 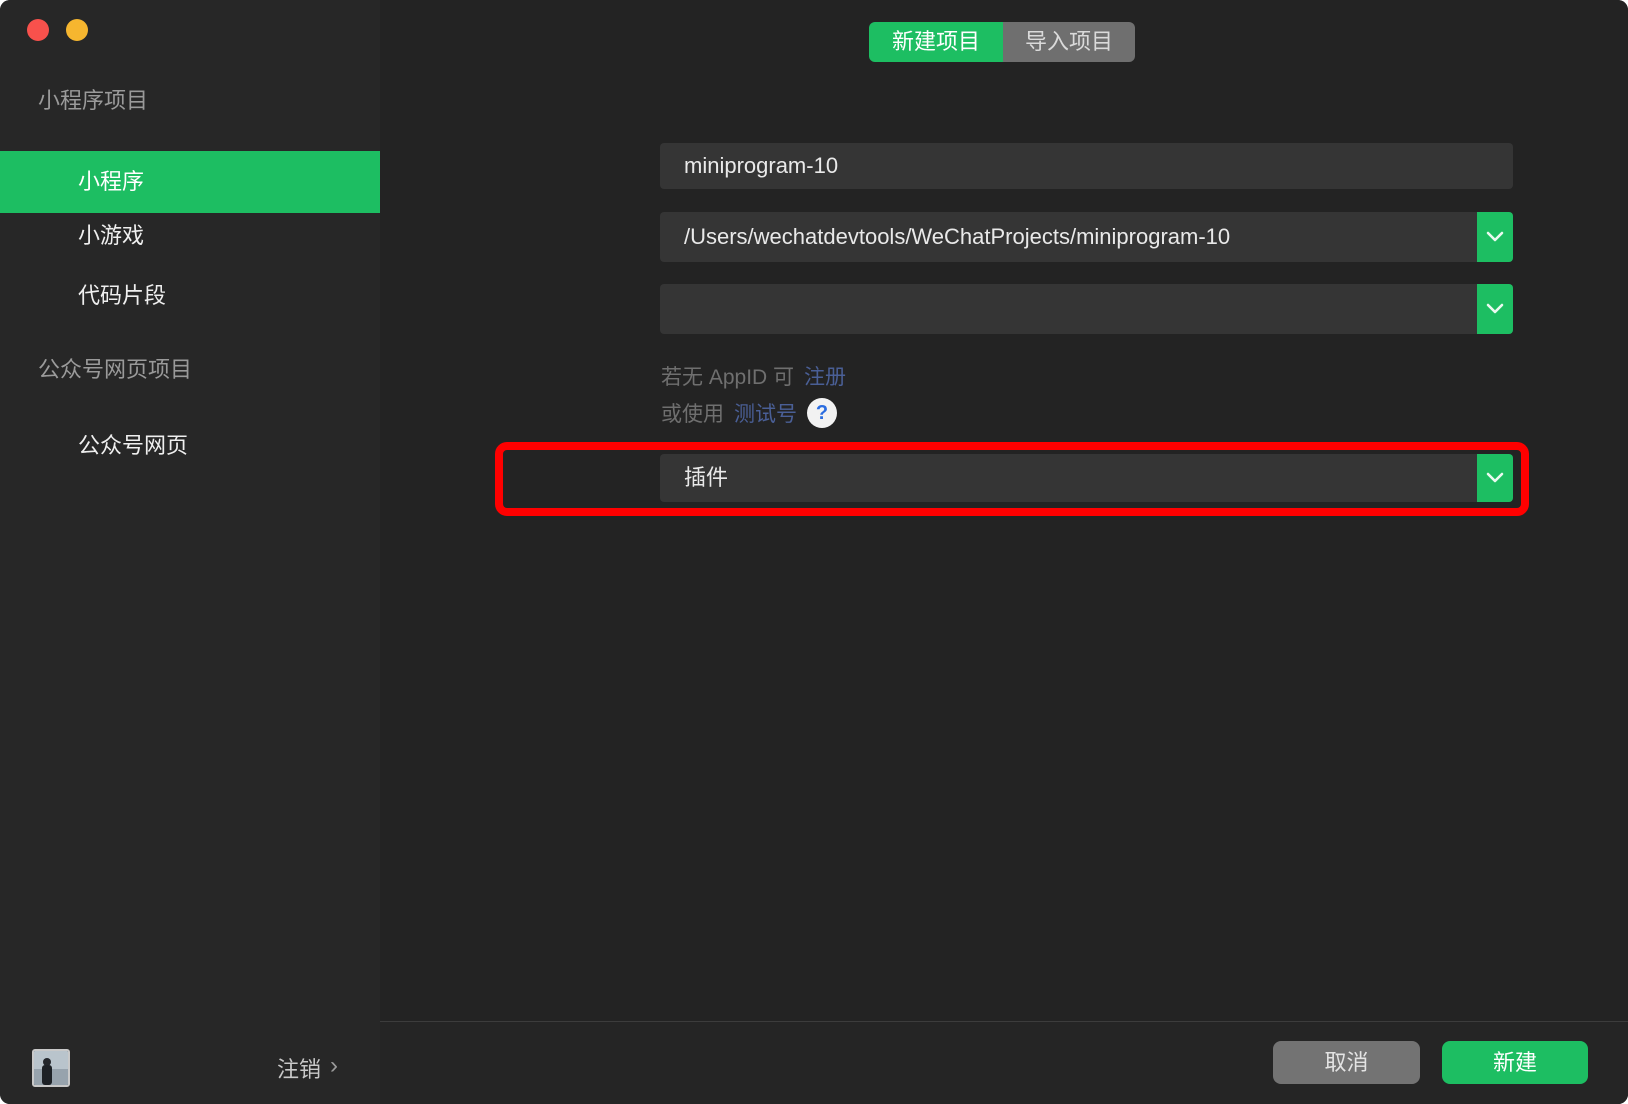 I want to click on directory-dropdown-button, so click(x=1495, y=237).